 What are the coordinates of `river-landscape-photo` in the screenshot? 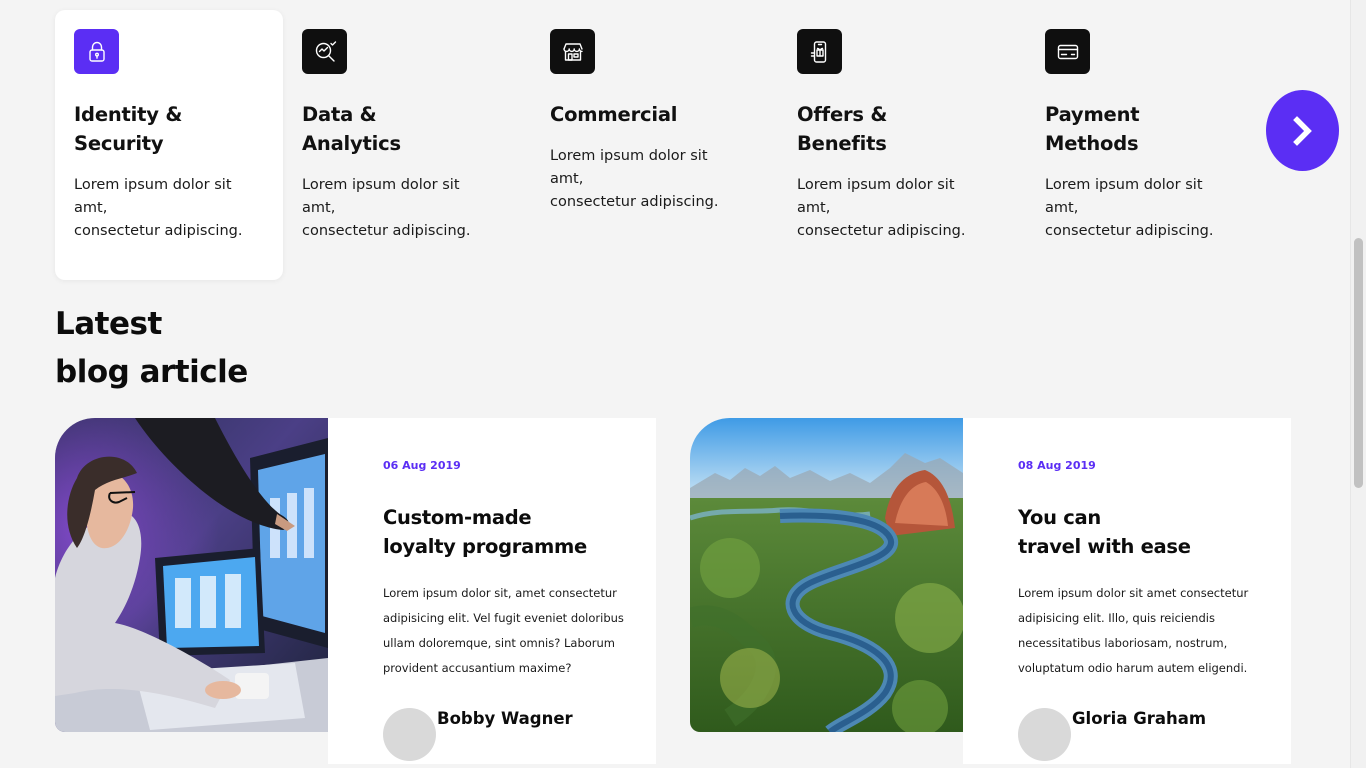 It's located at (826, 575).